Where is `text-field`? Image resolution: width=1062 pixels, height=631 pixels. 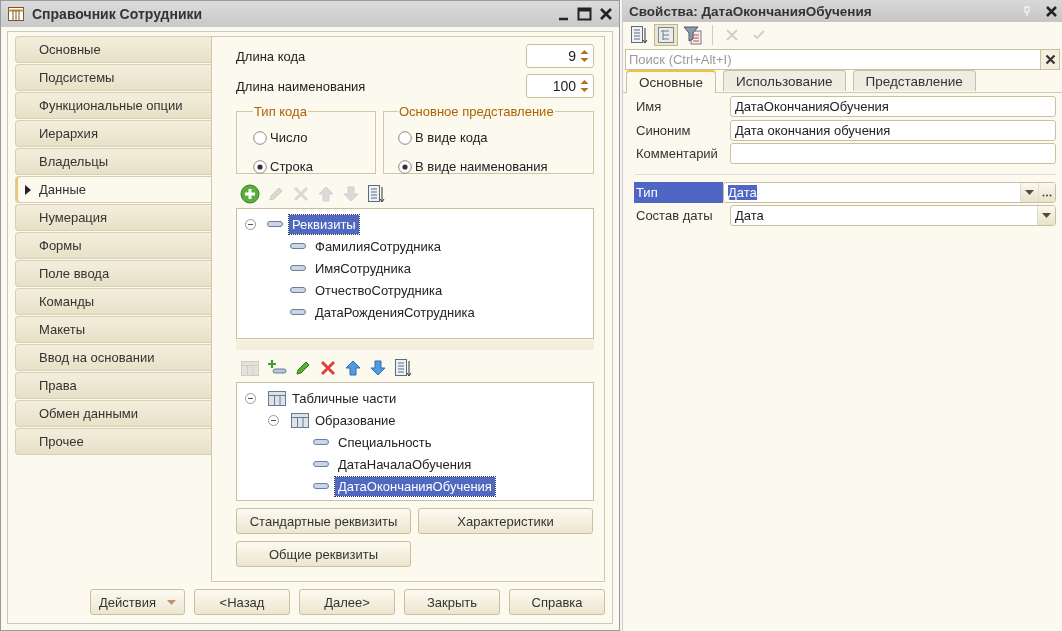
text-field is located at coordinates (893, 154).